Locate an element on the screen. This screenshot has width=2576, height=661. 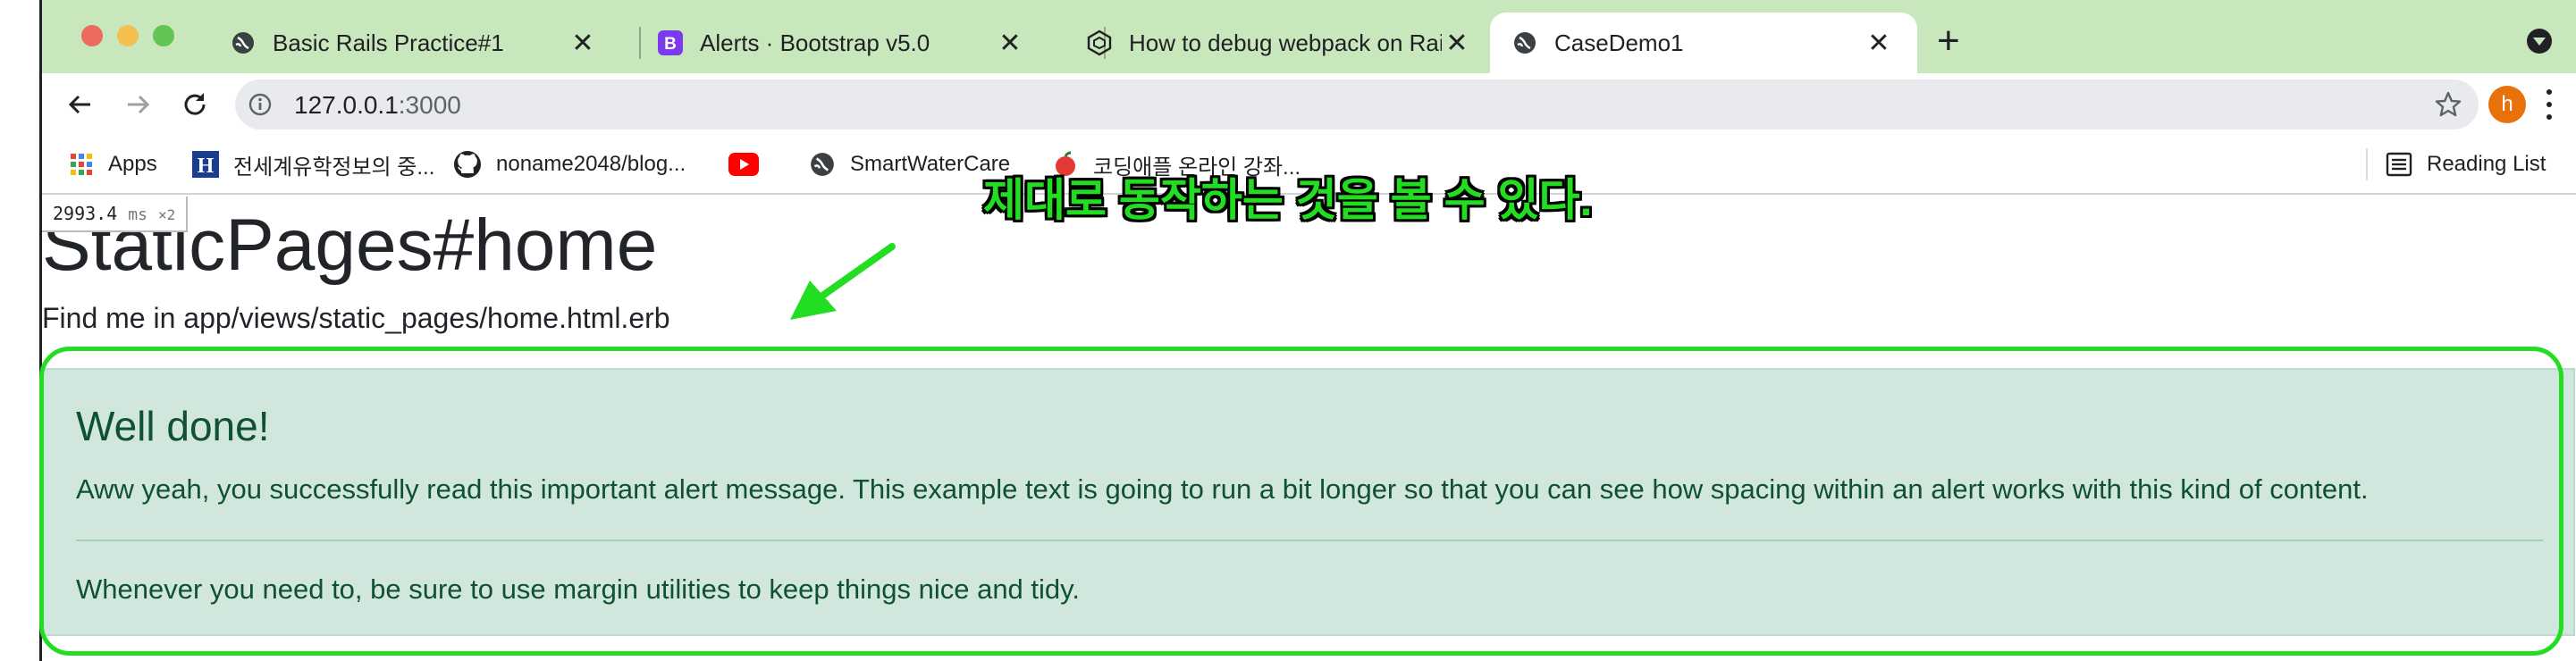
bookmark-smartwatercare: SmartWaterCare is located at coordinates (910, 164).